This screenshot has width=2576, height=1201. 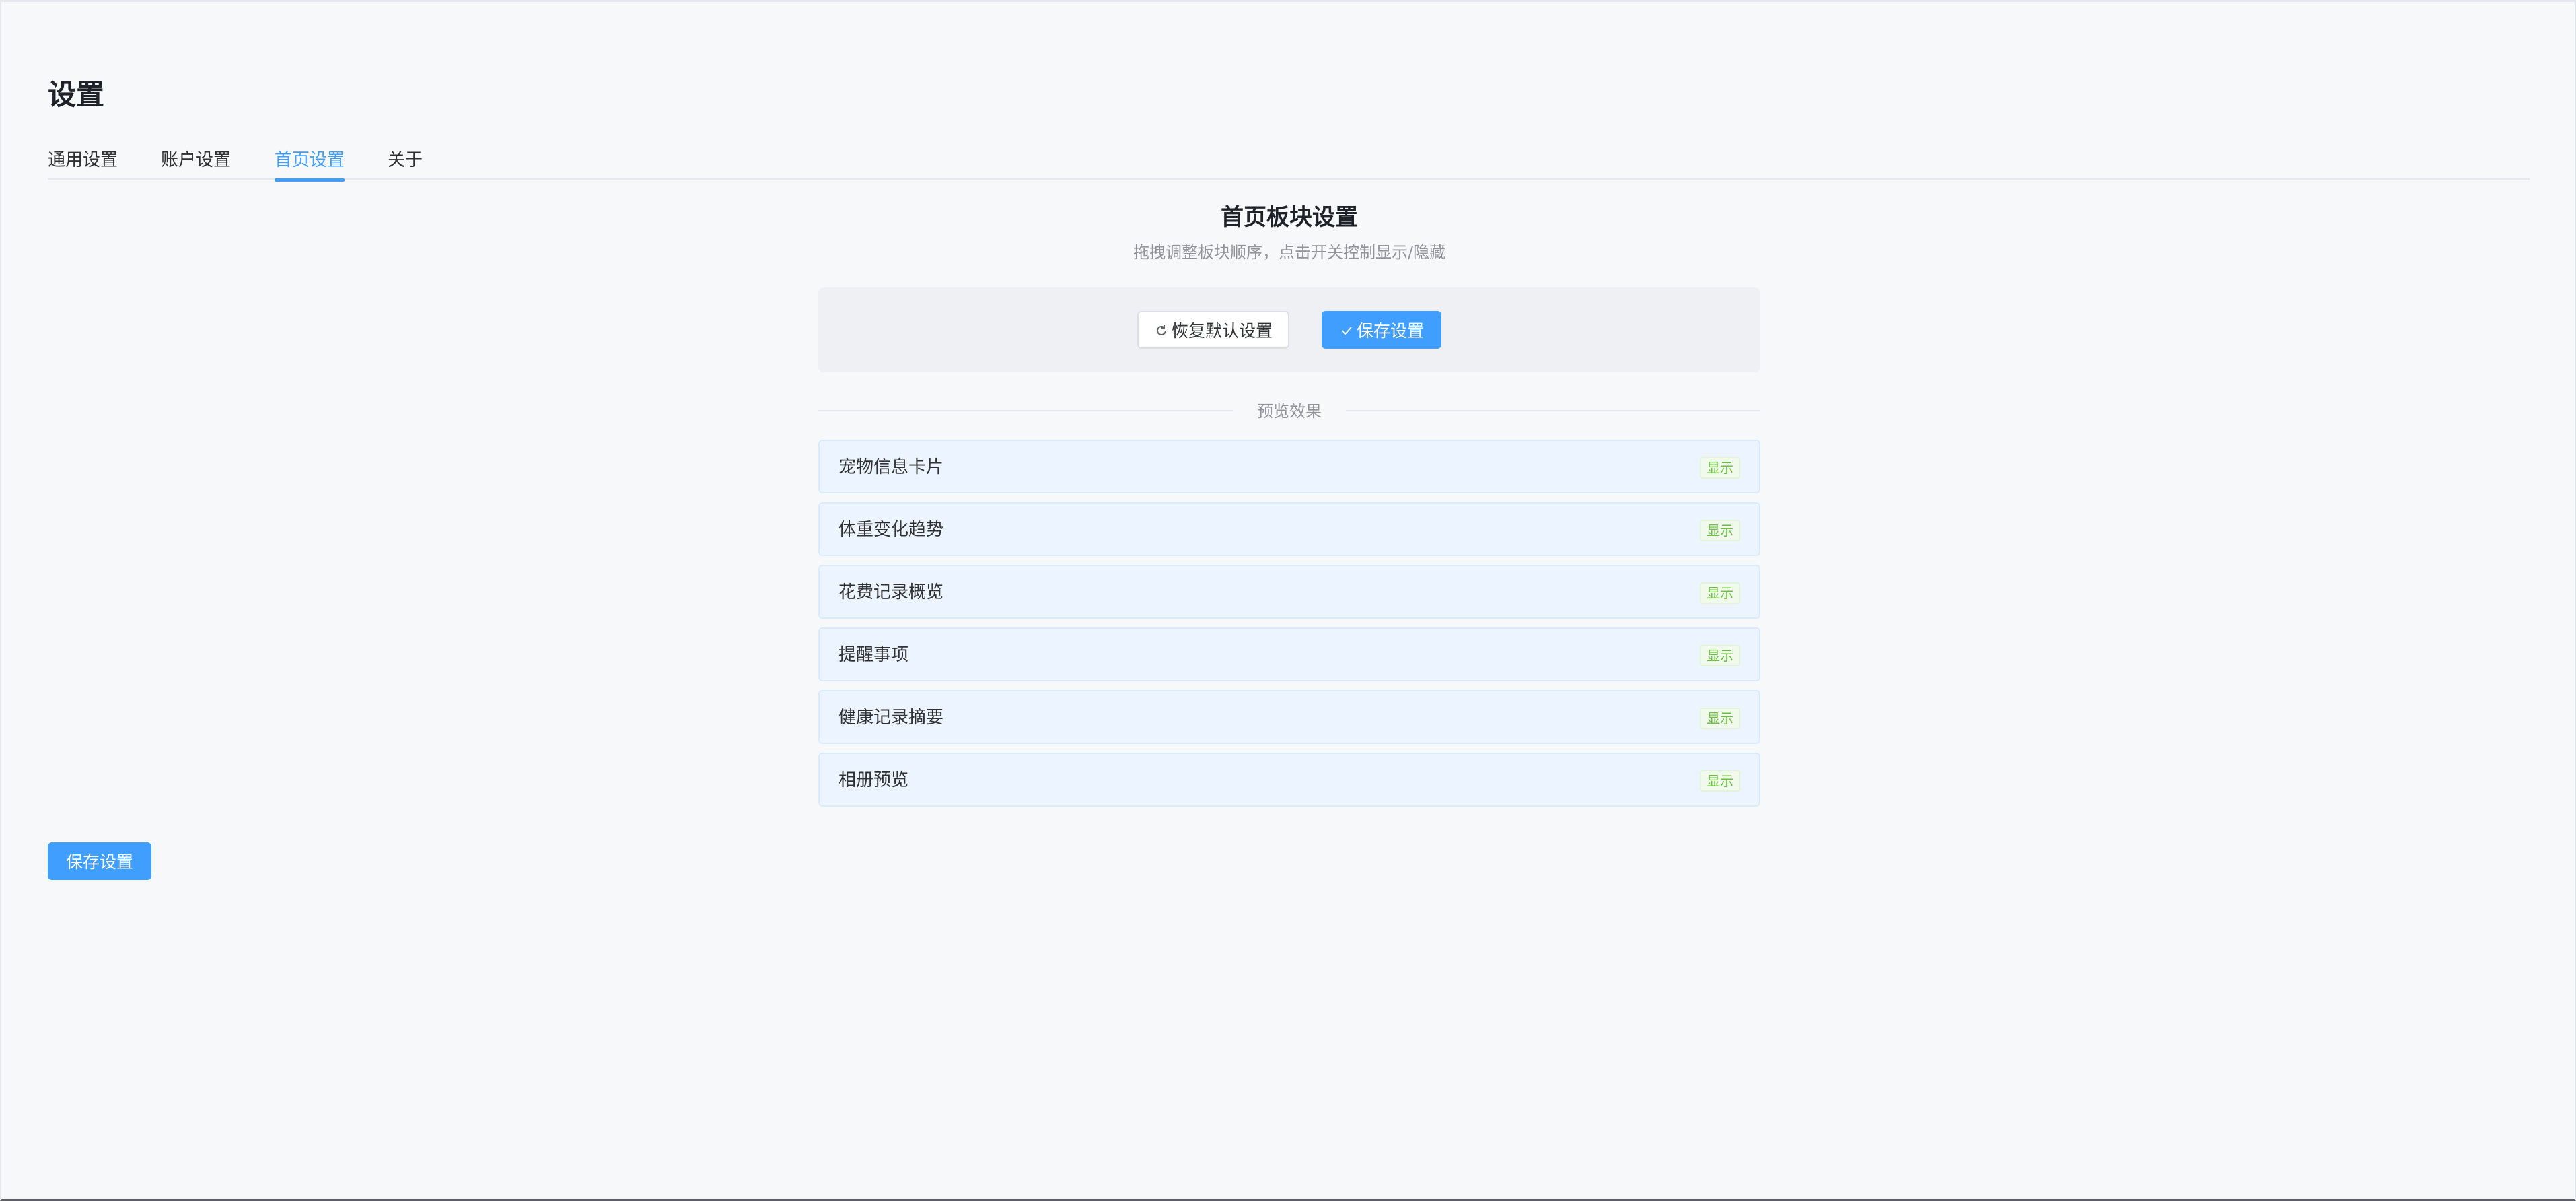 I want to click on list-item: 相册预览 显示, so click(x=1289, y=780).